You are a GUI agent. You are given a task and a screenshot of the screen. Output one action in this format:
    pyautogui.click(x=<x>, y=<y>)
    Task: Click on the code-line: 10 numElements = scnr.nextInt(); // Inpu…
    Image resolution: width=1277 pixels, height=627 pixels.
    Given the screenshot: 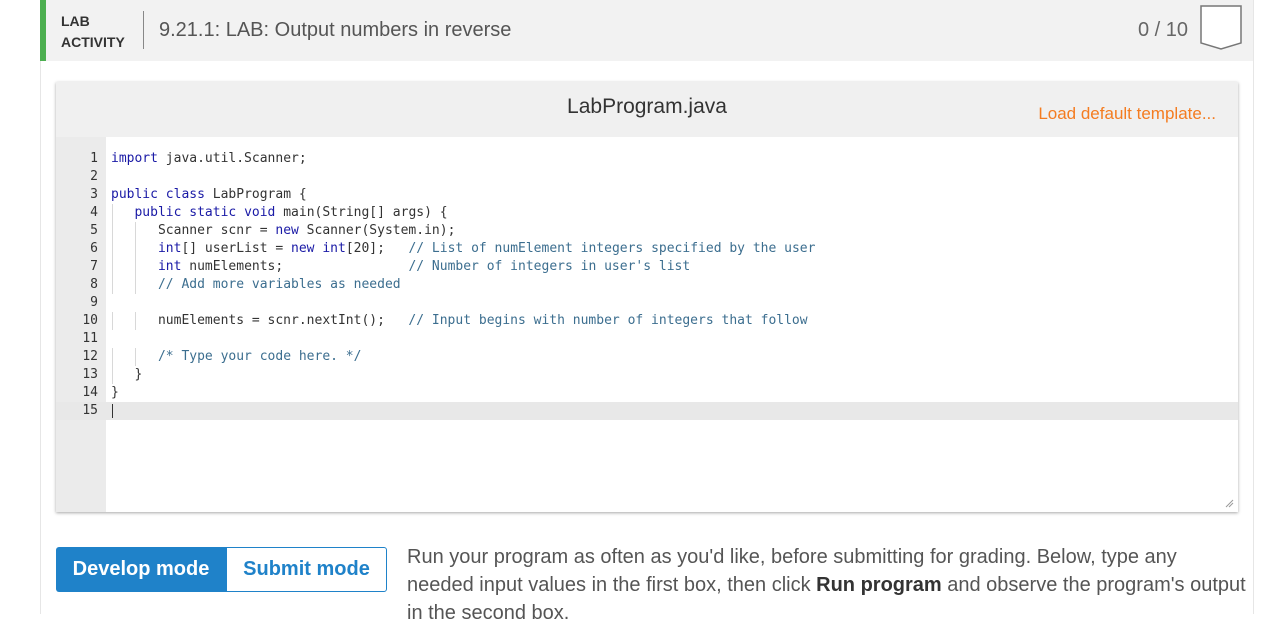 What is the action you would take?
    pyautogui.click(x=647, y=321)
    